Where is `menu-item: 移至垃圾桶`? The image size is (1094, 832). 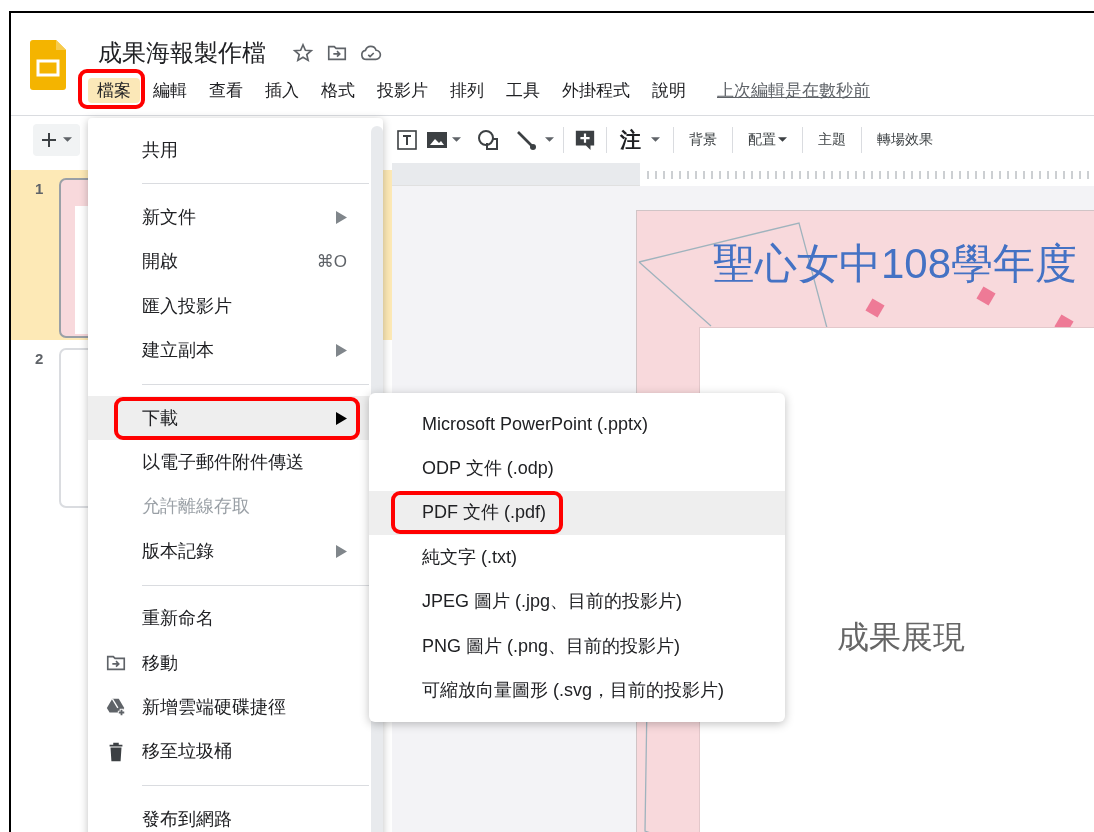
menu-item: 移至垃圾桶 is located at coordinates (235, 752).